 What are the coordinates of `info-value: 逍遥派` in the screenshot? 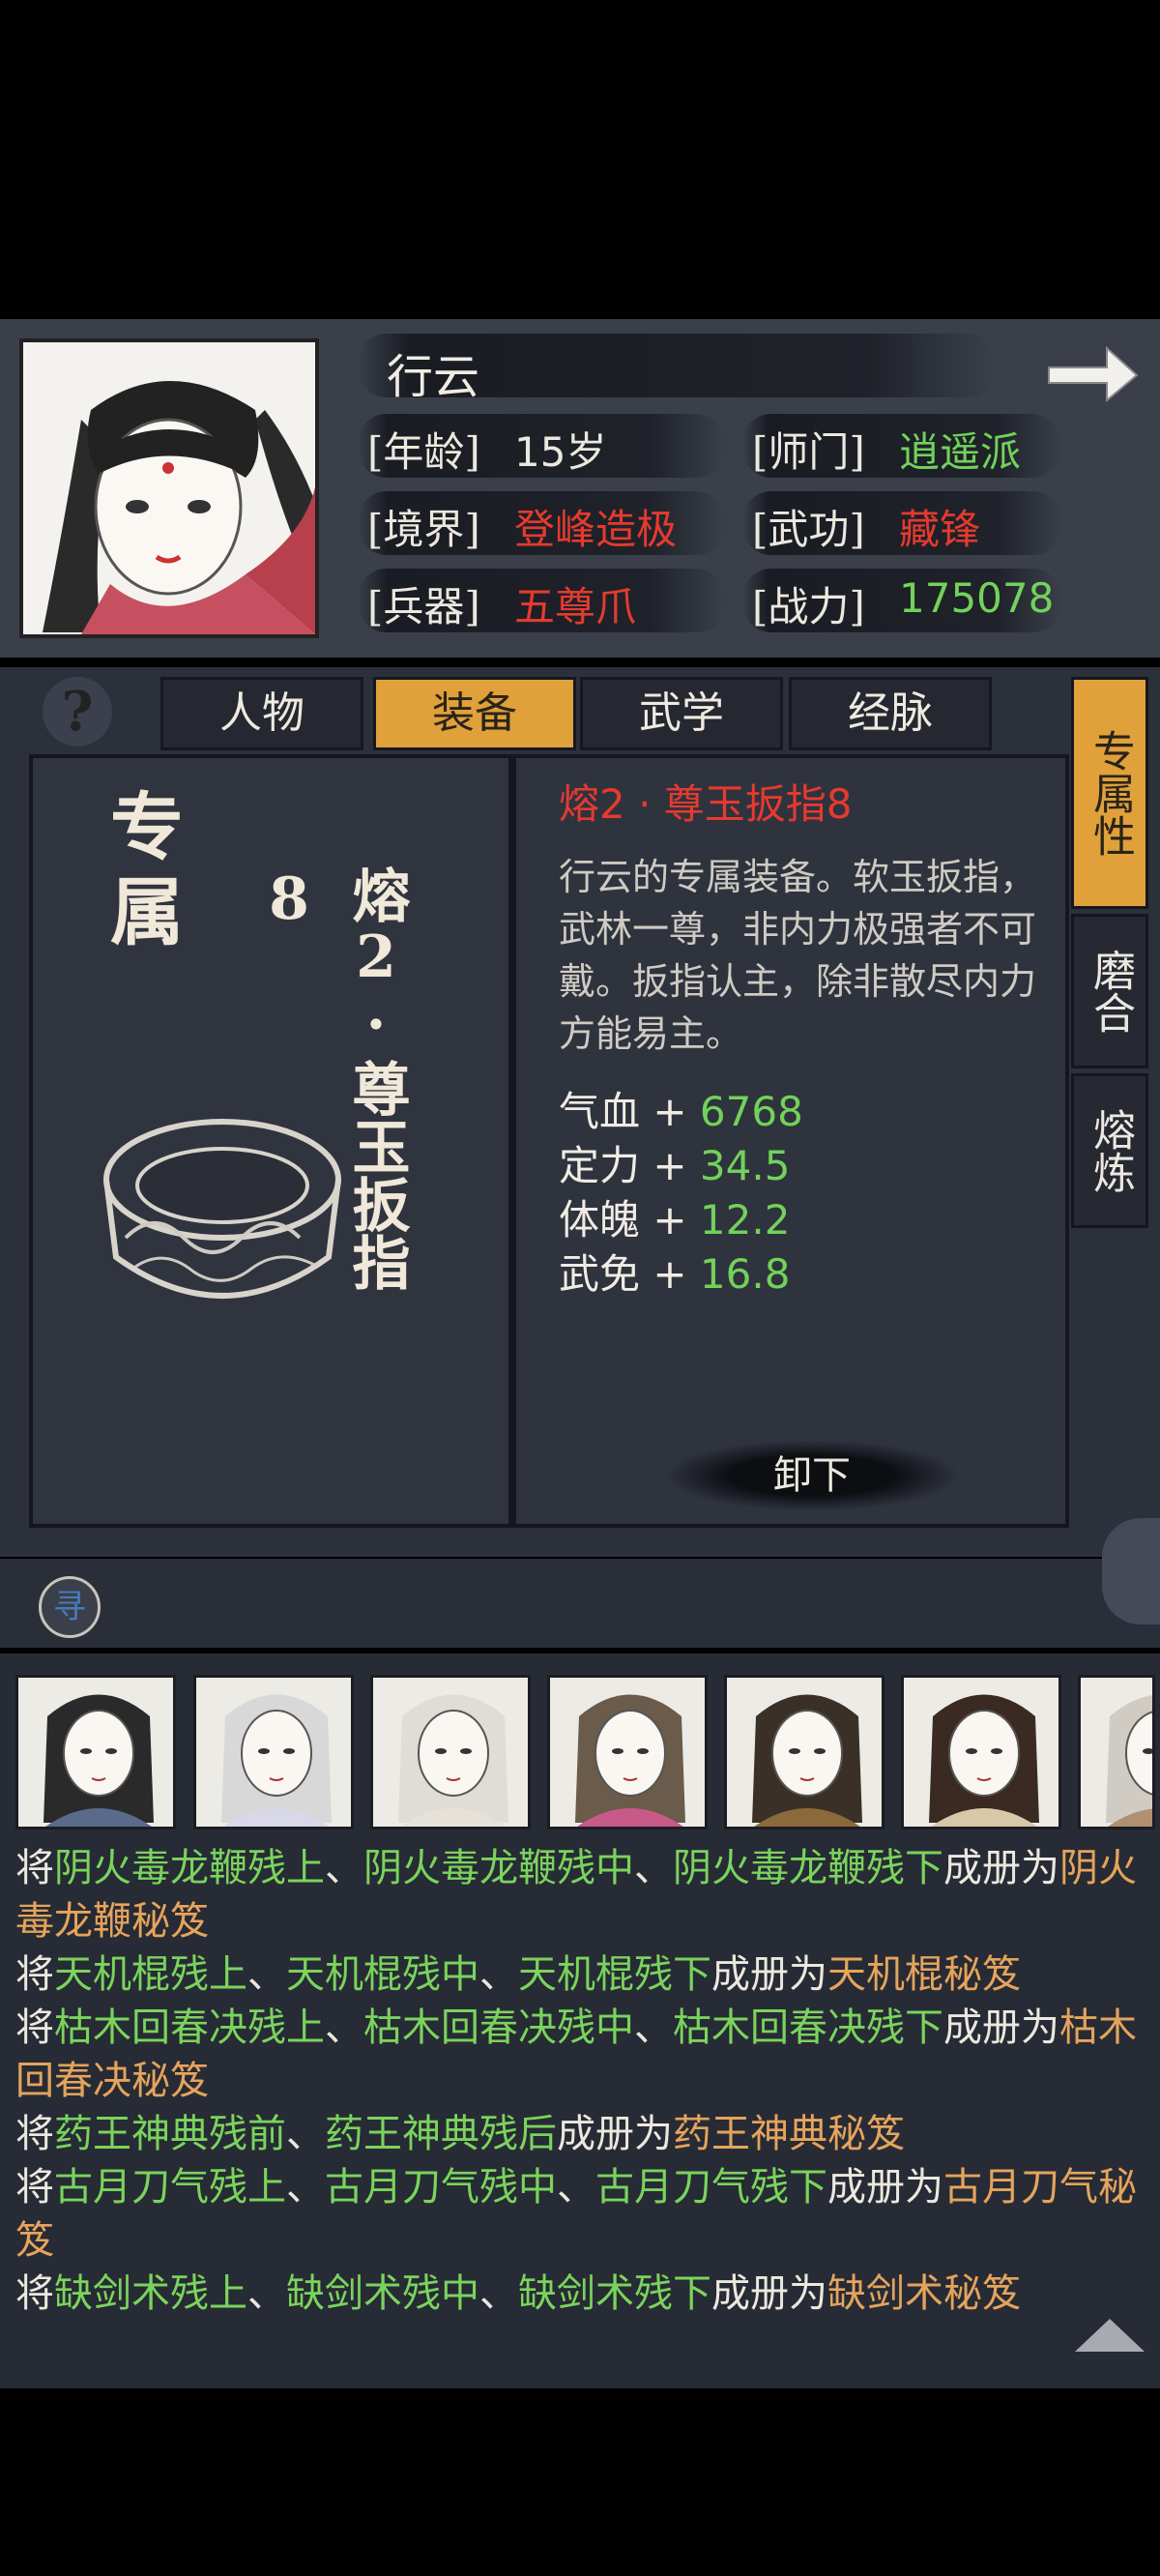 It's located at (960, 452).